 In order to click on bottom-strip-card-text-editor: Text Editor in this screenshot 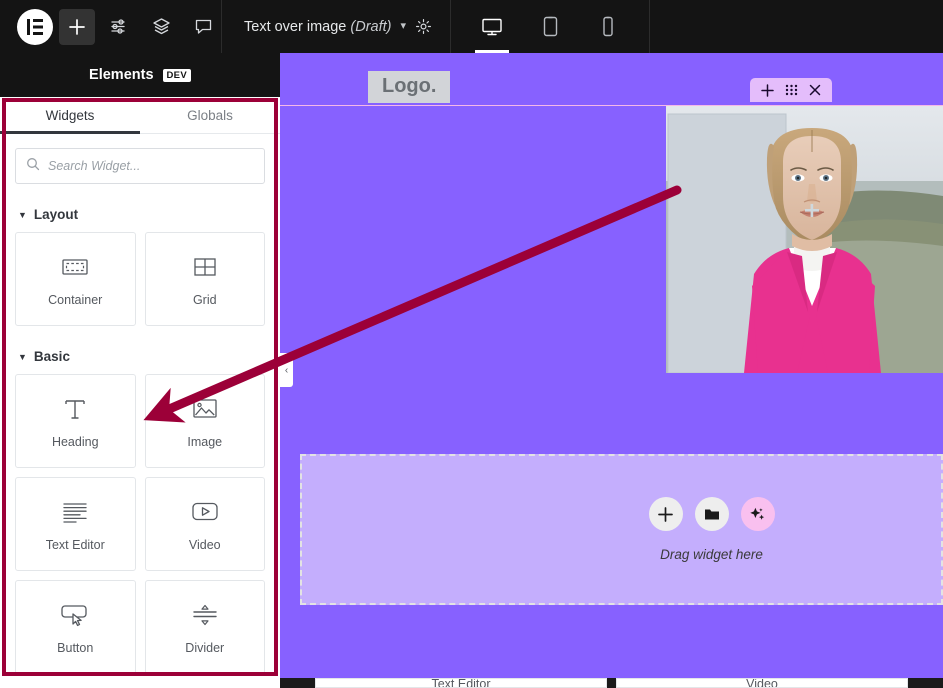, I will do `click(461, 683)`.